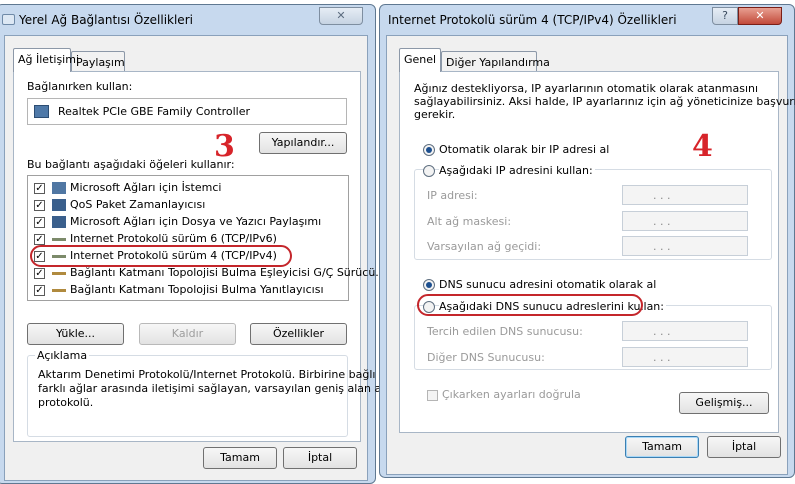 This screenshot has width=795, height=484. I want to click on preferred-dns-label: Tercih edilen DNS sunucusu:, so click(505, 331).